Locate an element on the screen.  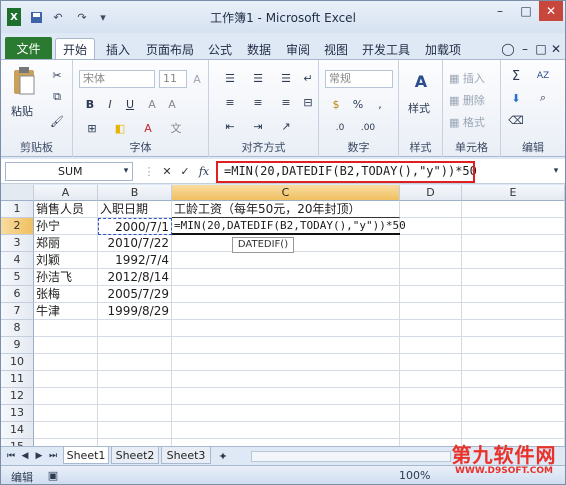
sort-filter-button: AZ is located at coordinates (543, 76).